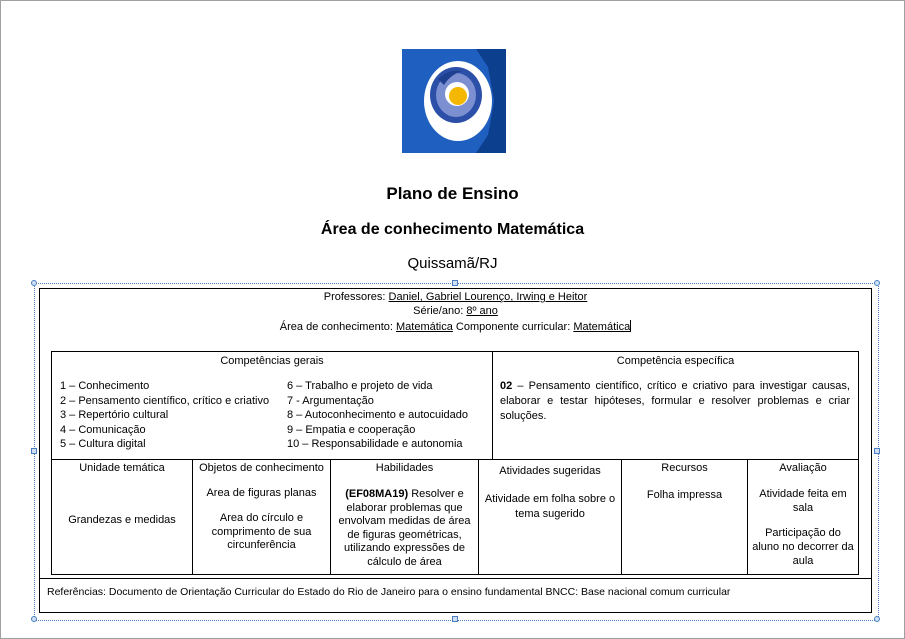  What do you see at coordinates (103, 429) in the screenshot?
I see `list-item: 4 – Comunicação` at bounding box center [103, 429].